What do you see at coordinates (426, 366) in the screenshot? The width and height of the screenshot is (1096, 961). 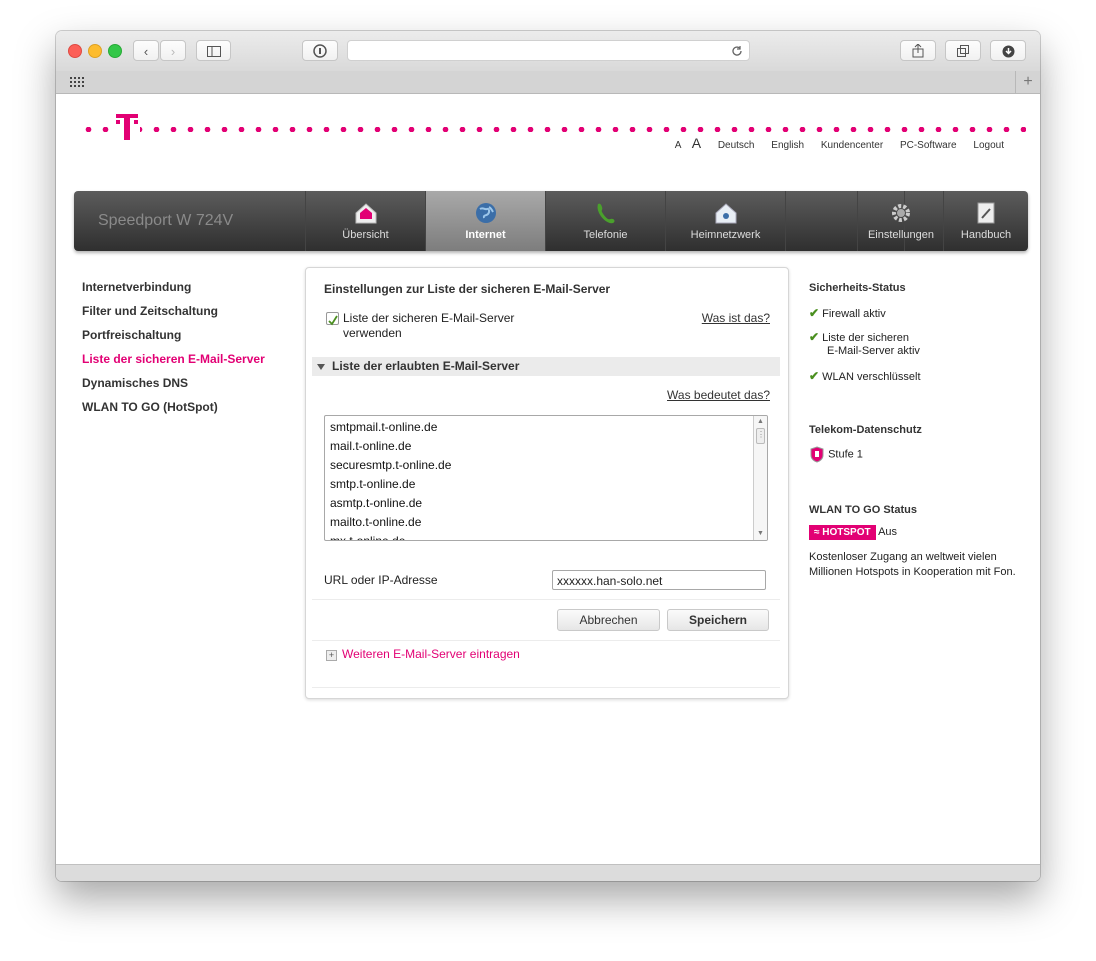 I see `section-title: Liste der erlaubten E-Mail-Server` at bounding box center [426, 366].